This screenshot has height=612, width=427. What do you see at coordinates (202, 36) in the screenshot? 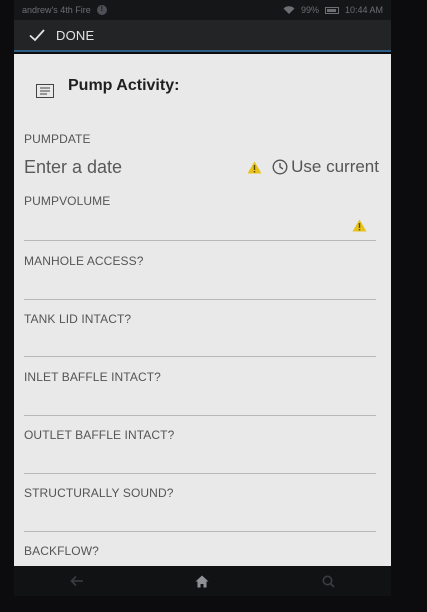
I see `action-bar: DONE` at bounding box center [202, 36].